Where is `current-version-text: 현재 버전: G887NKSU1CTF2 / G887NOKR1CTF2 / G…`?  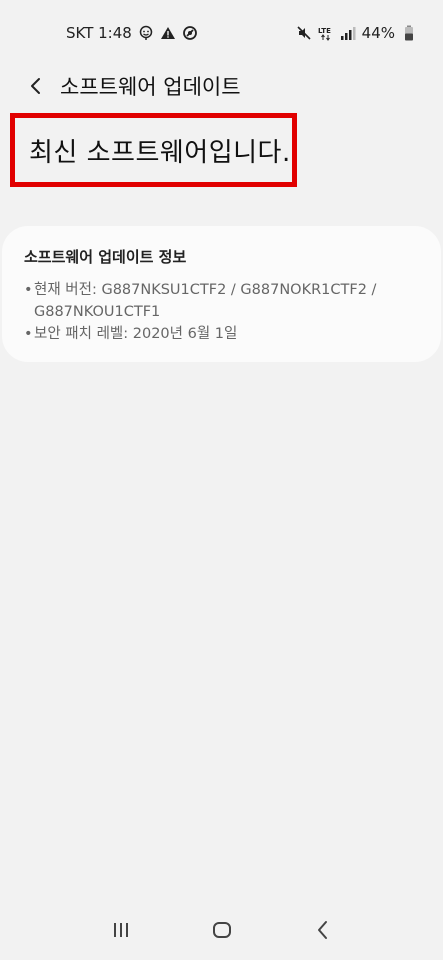 current-version-text: 현재 버전: G887NKSU1CTF2 / G887NOKR1CTF2 / G… is located at coordinates (205, 301).